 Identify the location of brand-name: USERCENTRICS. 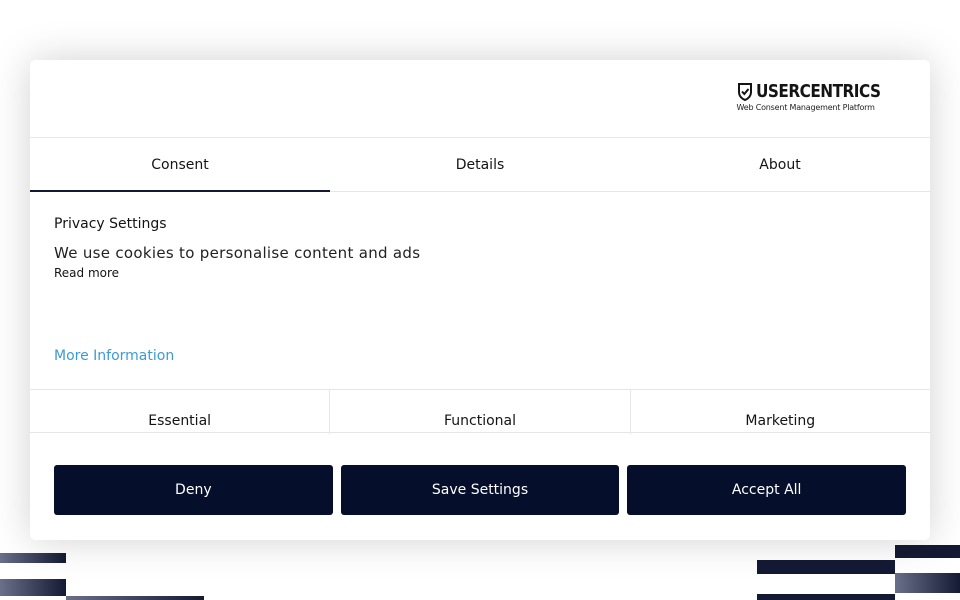
(818, 91).